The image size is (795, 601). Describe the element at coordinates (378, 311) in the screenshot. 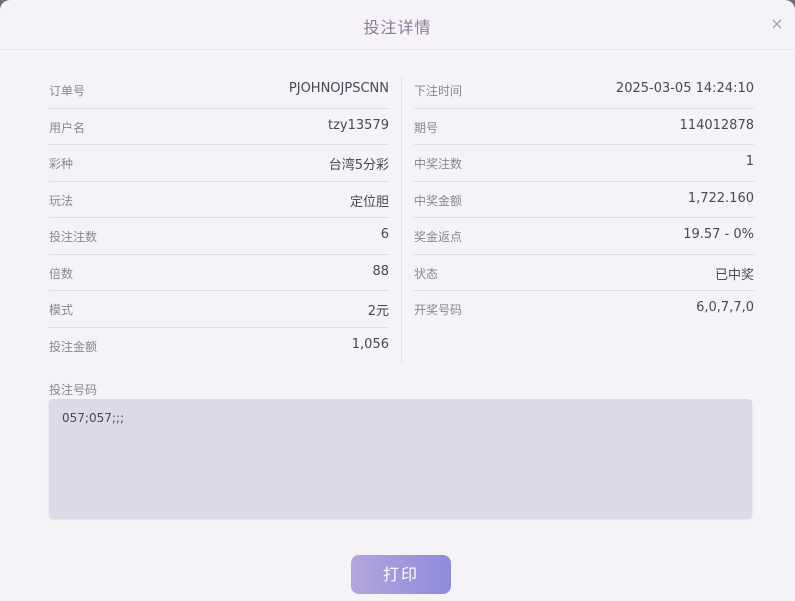

I see `detail-value: 2元` at that location.